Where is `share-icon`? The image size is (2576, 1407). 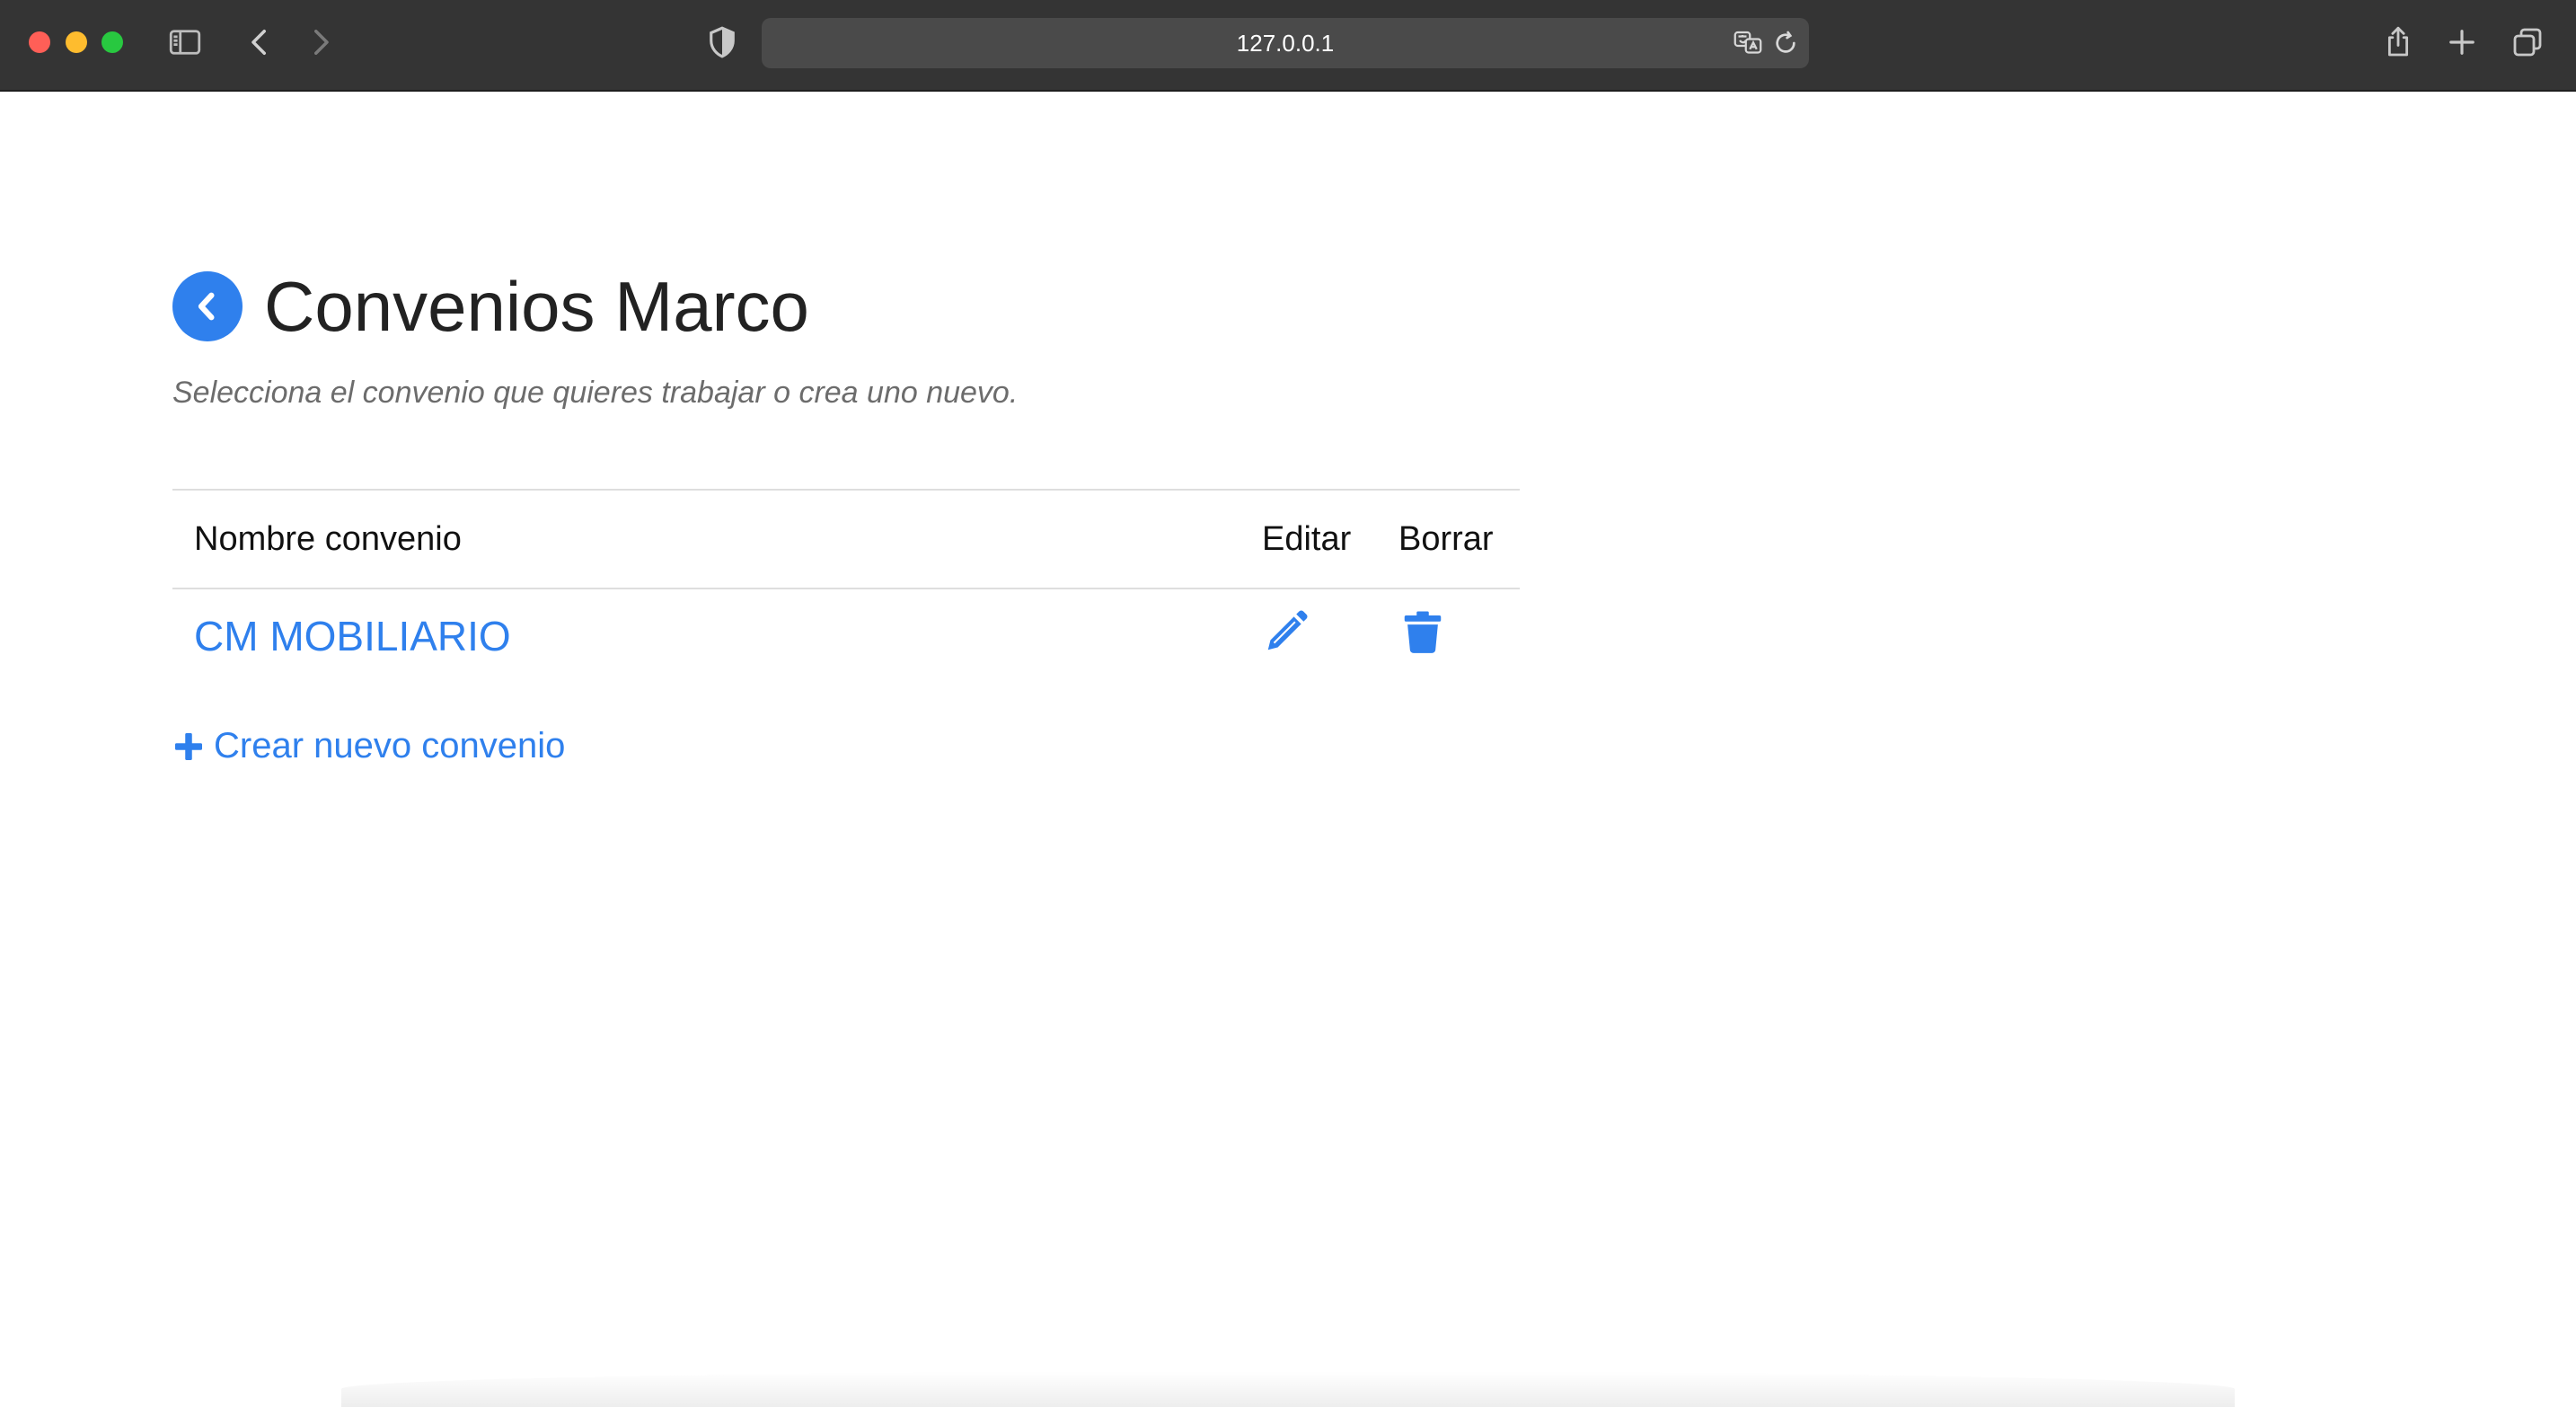 share-icon is located at coordinates (2398, 42).